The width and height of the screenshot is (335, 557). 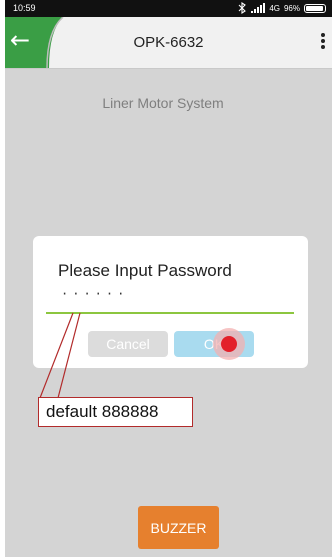 I want to click on status-time: 10:59, so click(x=24, y=8).